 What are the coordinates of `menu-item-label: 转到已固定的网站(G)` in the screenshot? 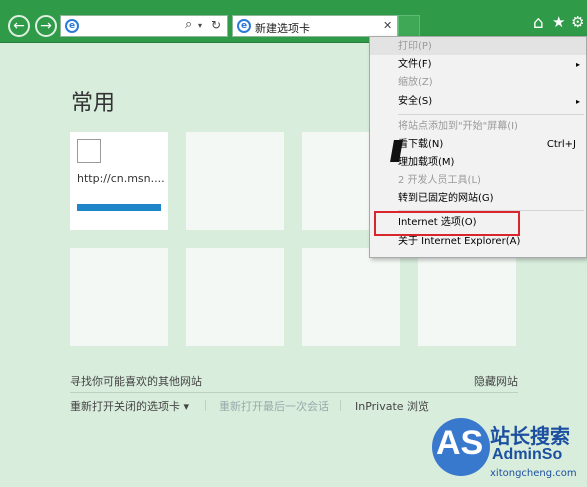 It's located at (446, 198).